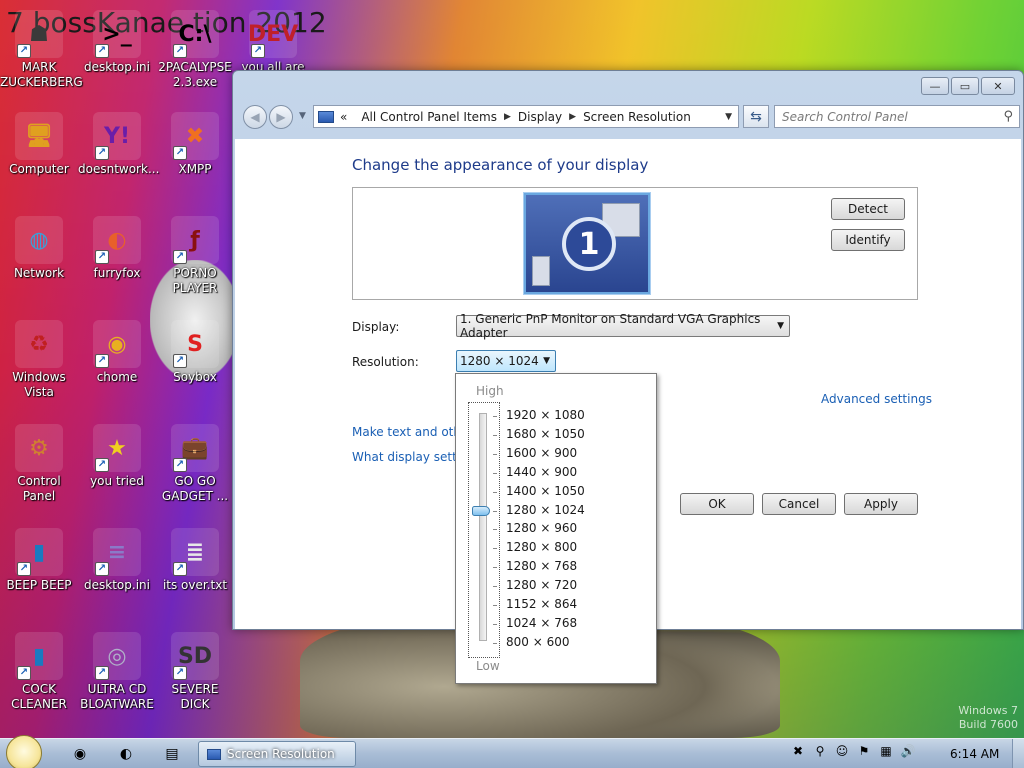 This screenshot has height=768, width=1024. What do you see at coordinates (799, 504) in the screenshot?
I see `cancel-button: Cancel` at bounding box center [799, 504].